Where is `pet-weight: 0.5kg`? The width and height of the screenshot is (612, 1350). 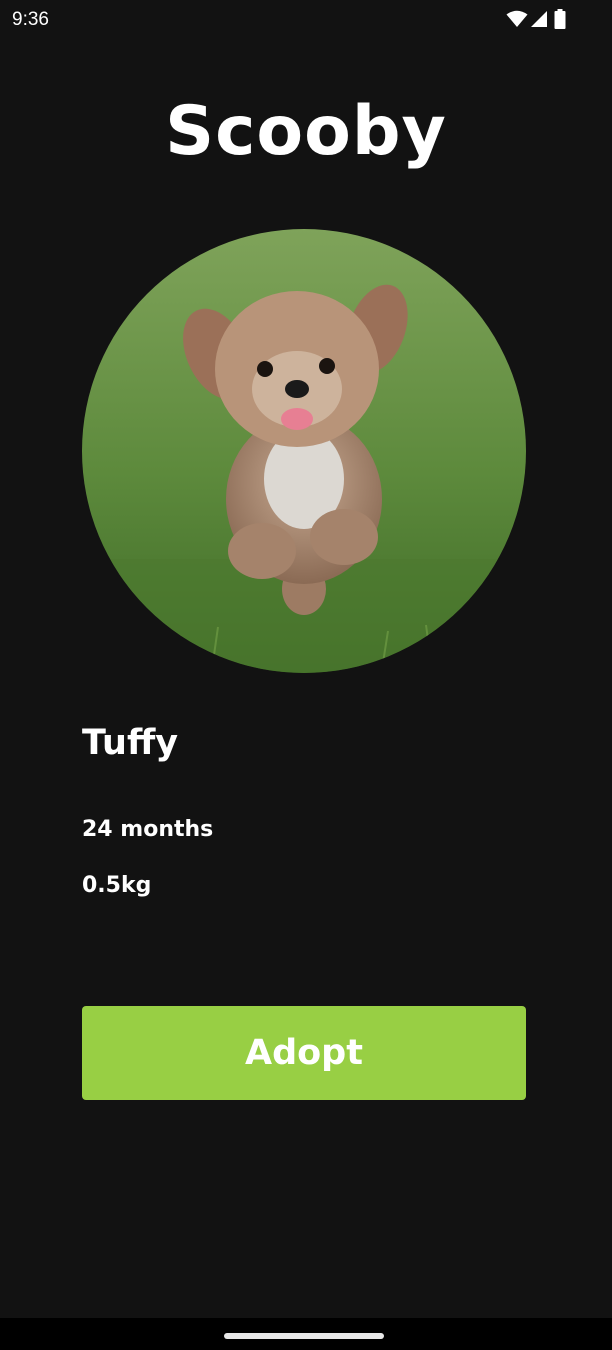 pet-weight: 0.5kg is located at coordinates (117, 885).